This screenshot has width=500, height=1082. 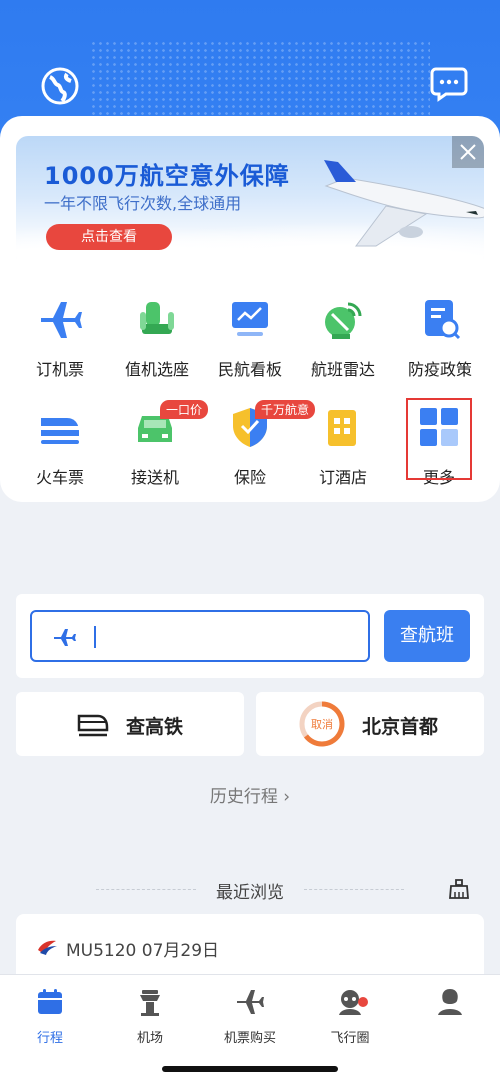 I want to click on tab-label: 机票购买, so click(x=249, y=1038).